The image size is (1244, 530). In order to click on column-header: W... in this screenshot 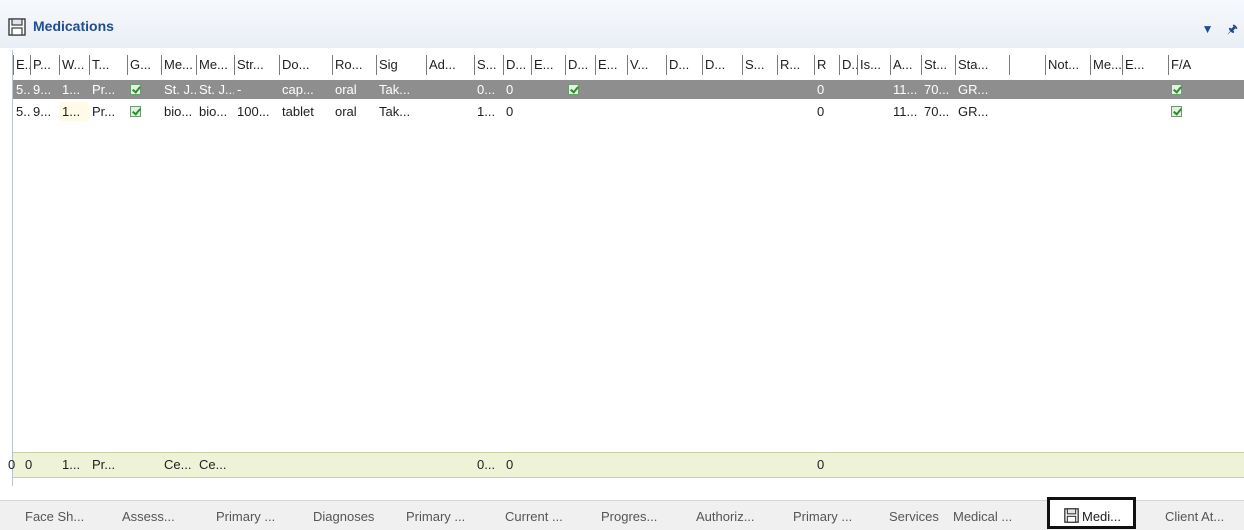, I will do `click(74, 65)`.